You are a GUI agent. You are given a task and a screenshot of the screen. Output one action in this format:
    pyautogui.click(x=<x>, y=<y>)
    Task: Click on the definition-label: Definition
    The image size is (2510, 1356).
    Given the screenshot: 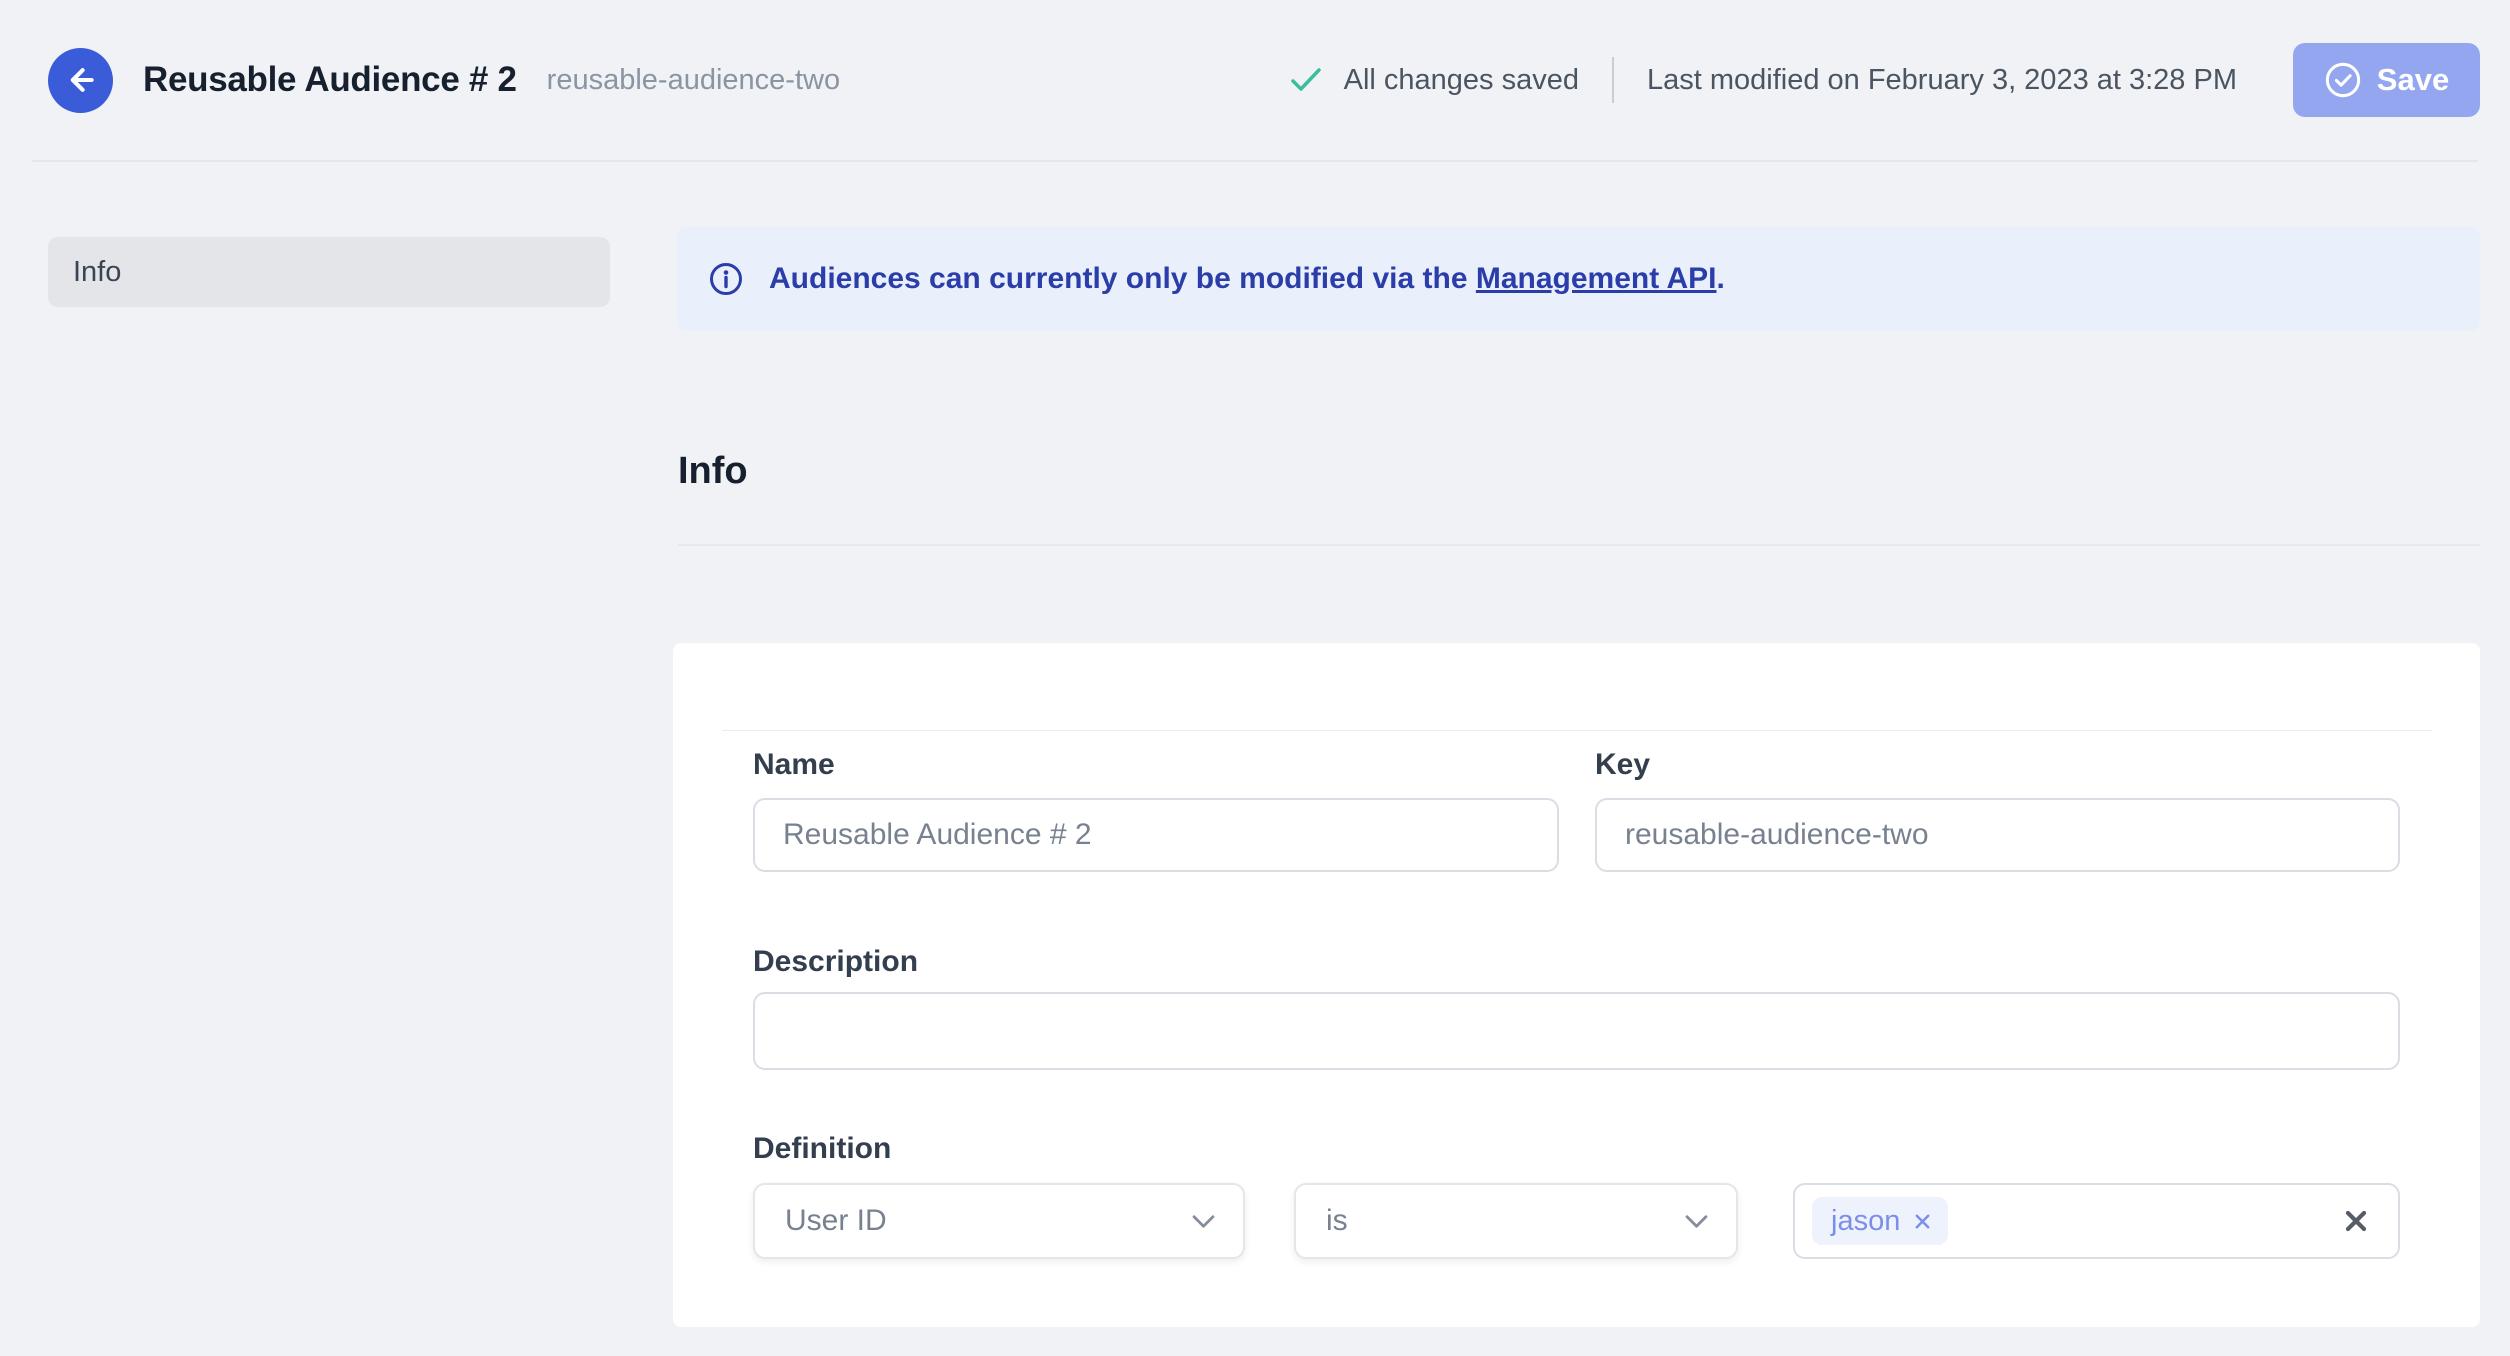 What is the action you would take?
    pyautogui.click(x=822, y=1148)
    